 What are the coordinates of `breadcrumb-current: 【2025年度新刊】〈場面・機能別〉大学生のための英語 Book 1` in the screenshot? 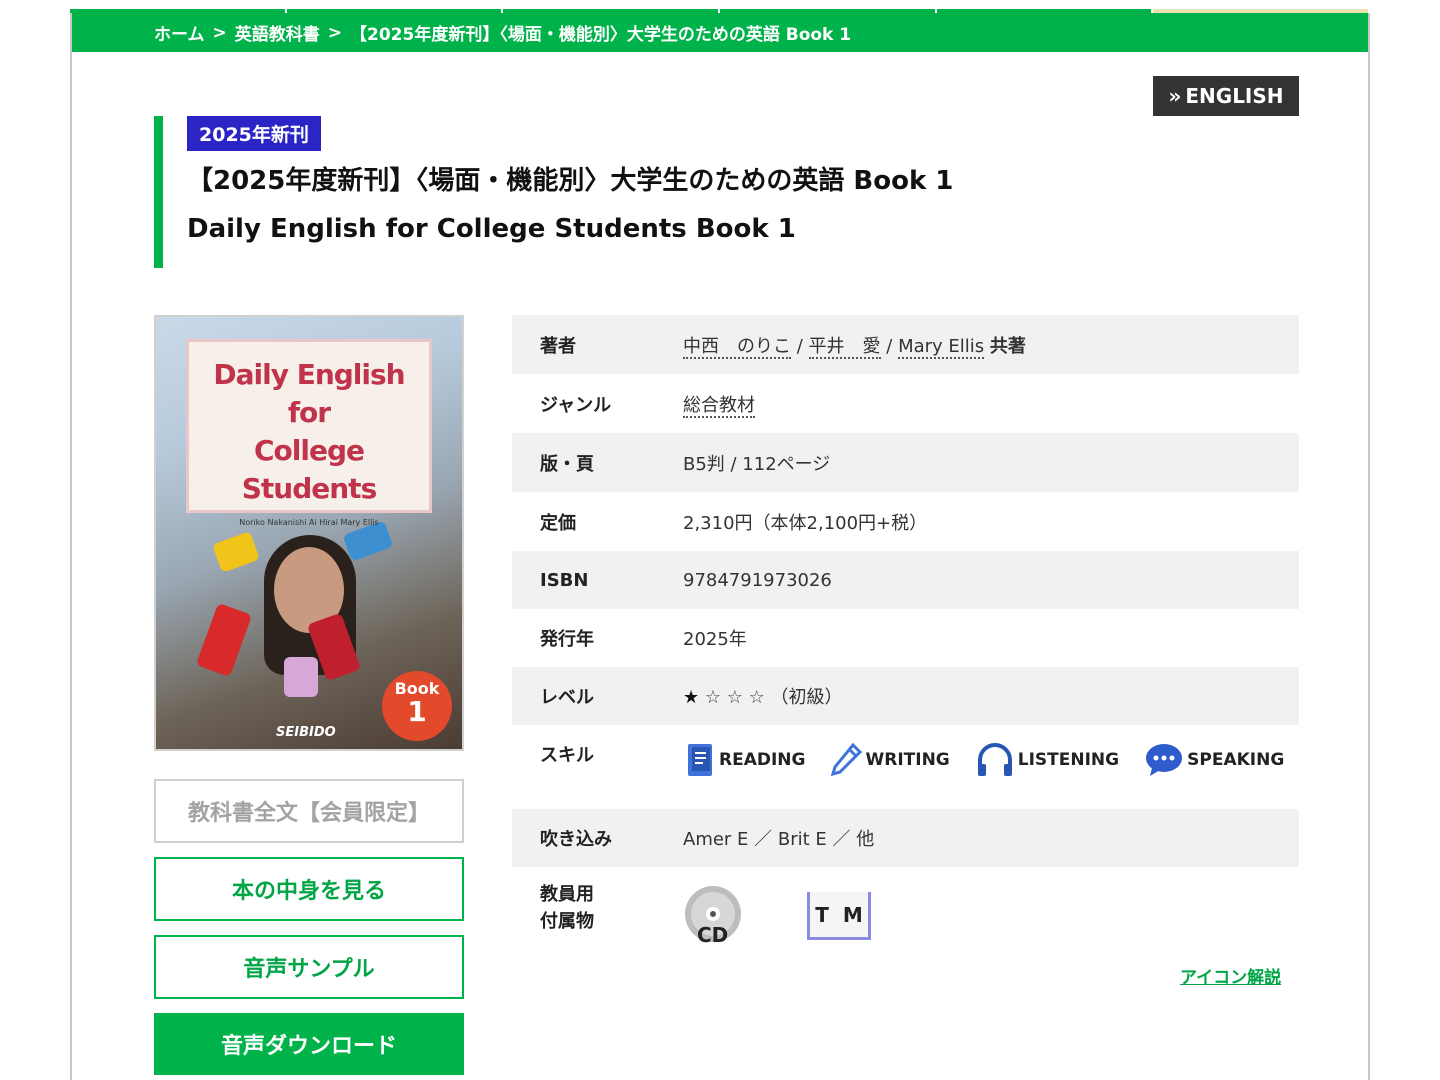 It's located at (601, 35).